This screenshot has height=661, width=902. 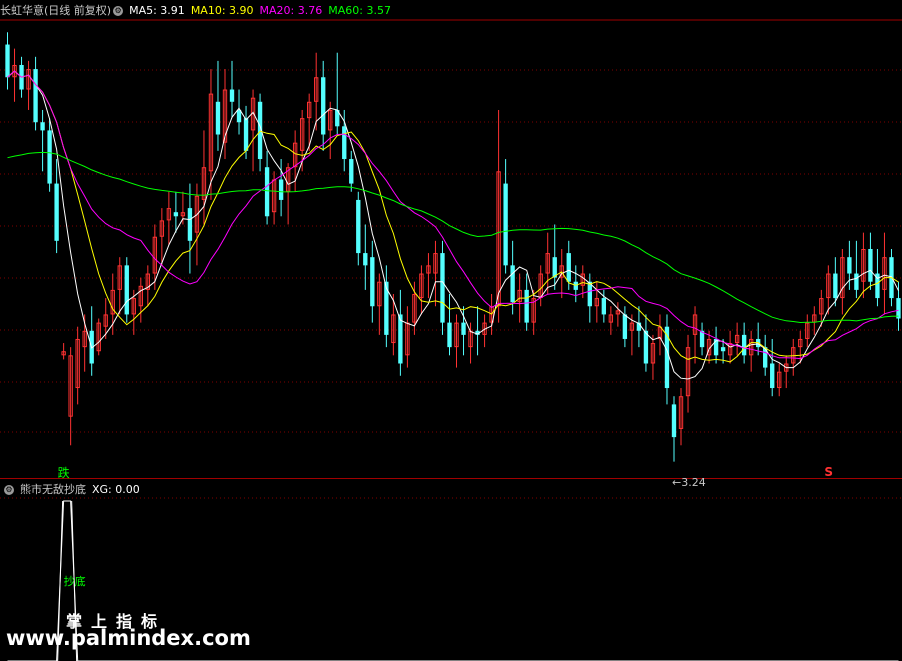 What do you see at coordinates (222, 10) in the screenshot?
I see `ma10-readout: MA10: 3.90` at bounding box center [222, 10].